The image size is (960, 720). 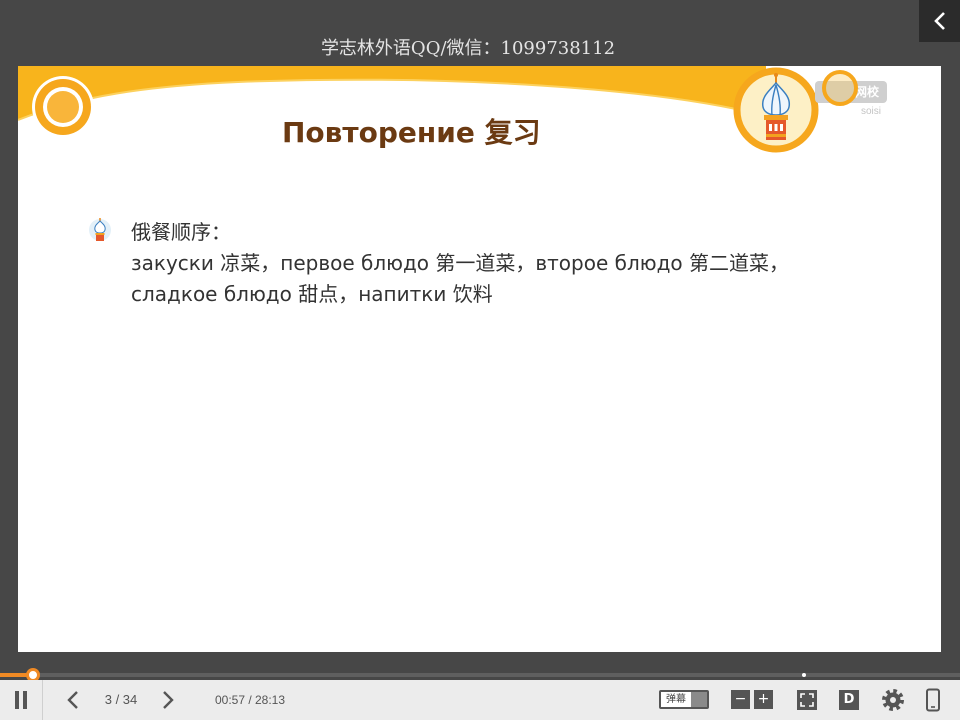 What do you see at coordinates (121, 699) in the screenshot?
I see `page-indicator: 3 / 34` at bounding box center [121, 699].